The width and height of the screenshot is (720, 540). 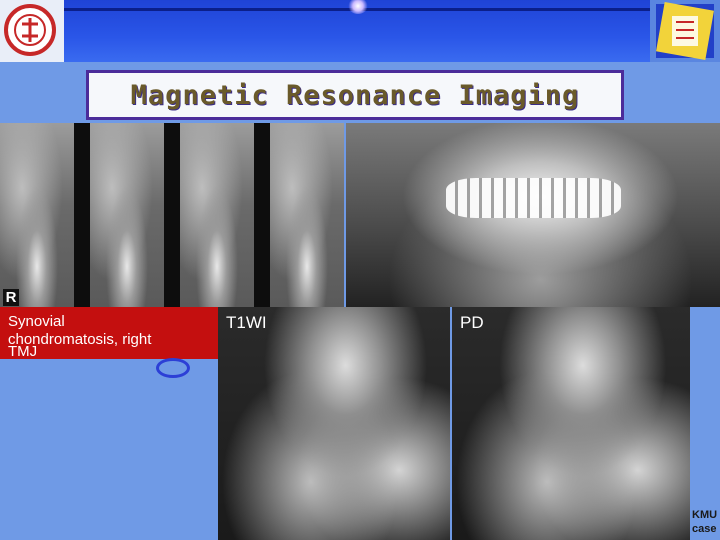 I want to click on mri-label: PD, so click(x=472, y=322).